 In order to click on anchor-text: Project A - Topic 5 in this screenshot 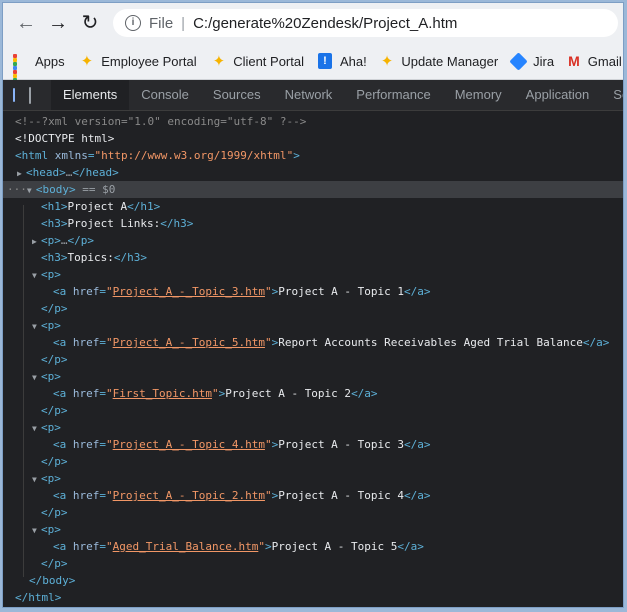, I will do `click(334, 546)`.